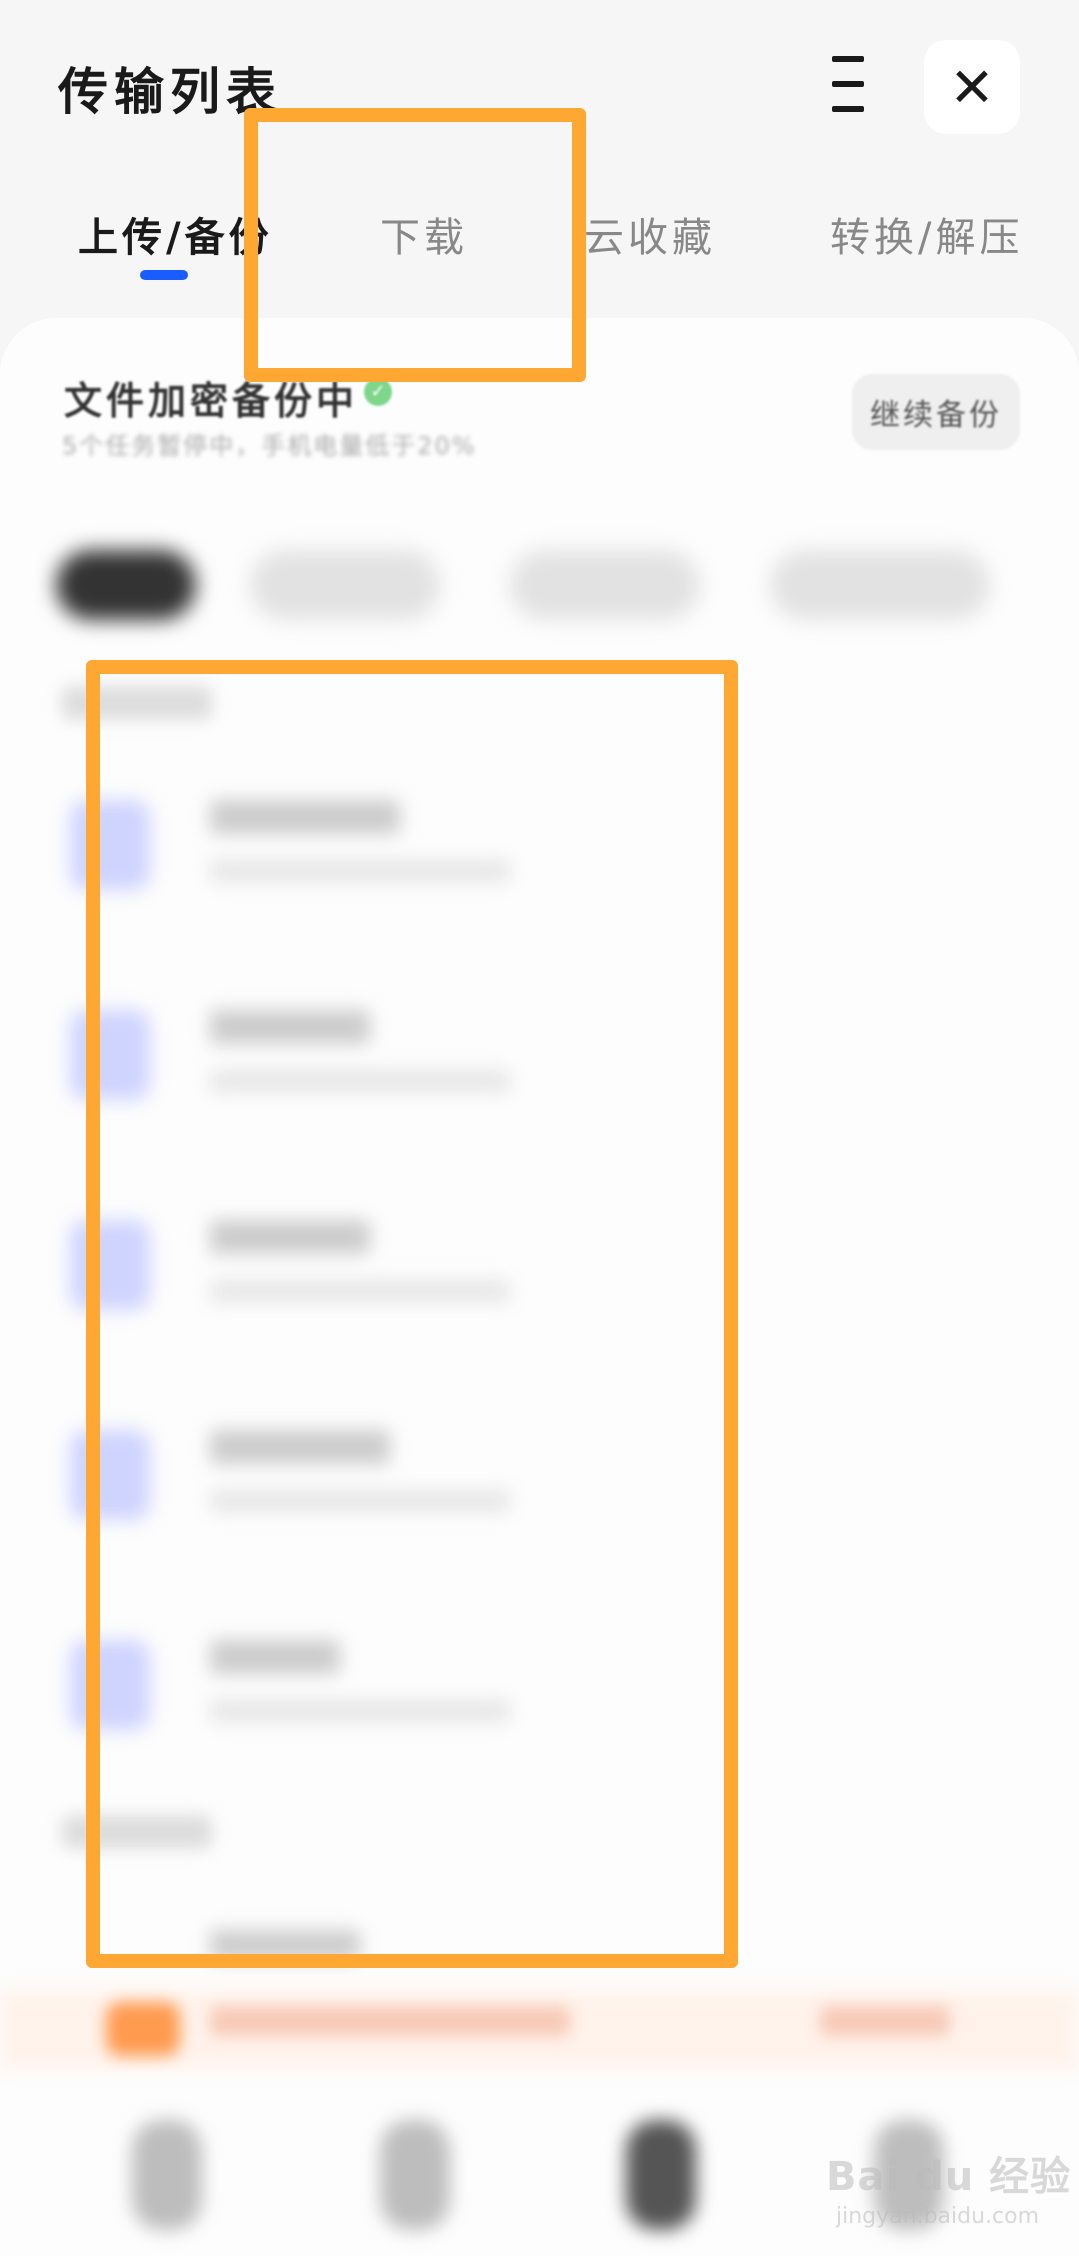 The width and height of the screenshot is (1079, 2256). Describe the element at coordinates (390, 2021) in the screenshot. I see `promo-text-blurred` at that location.